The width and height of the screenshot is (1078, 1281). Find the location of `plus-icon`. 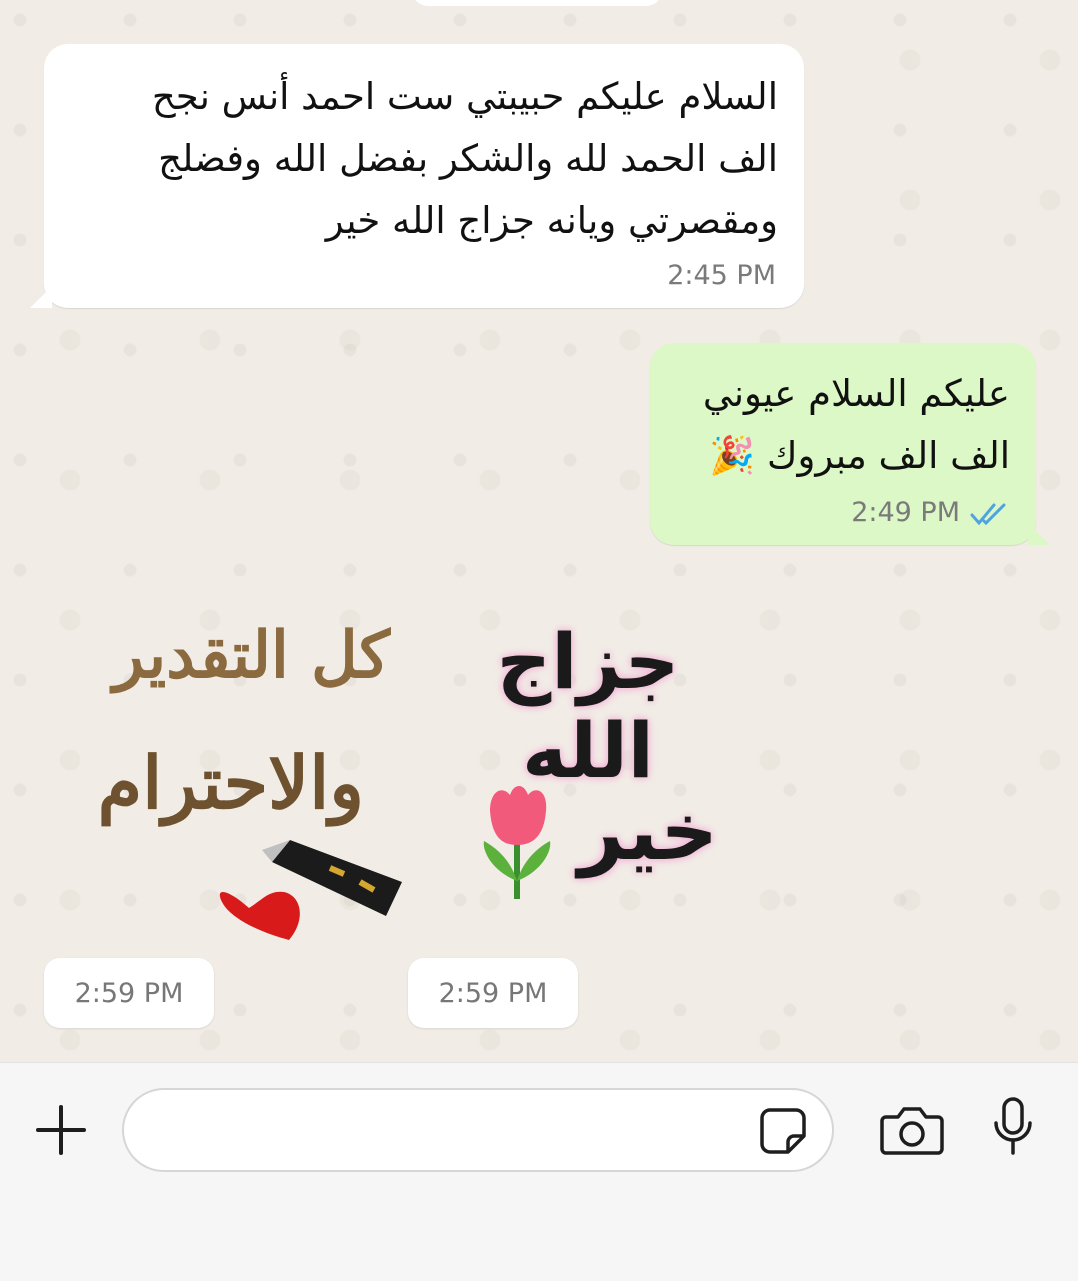

plus-icon is located at coordinates (61, 1130).